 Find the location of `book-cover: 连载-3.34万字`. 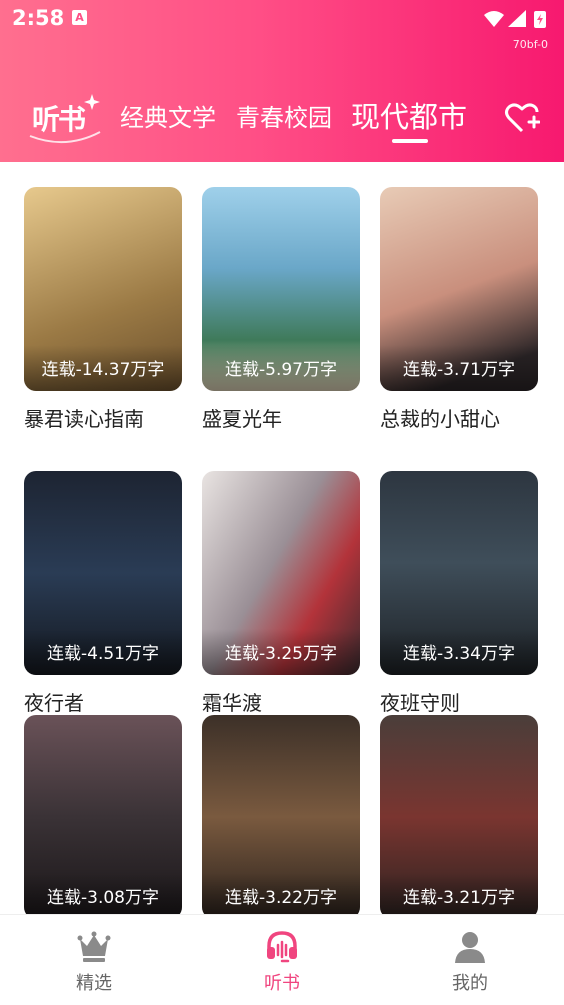

book-cover: 连载-3.34万字 is located at coordinates (459, 573).